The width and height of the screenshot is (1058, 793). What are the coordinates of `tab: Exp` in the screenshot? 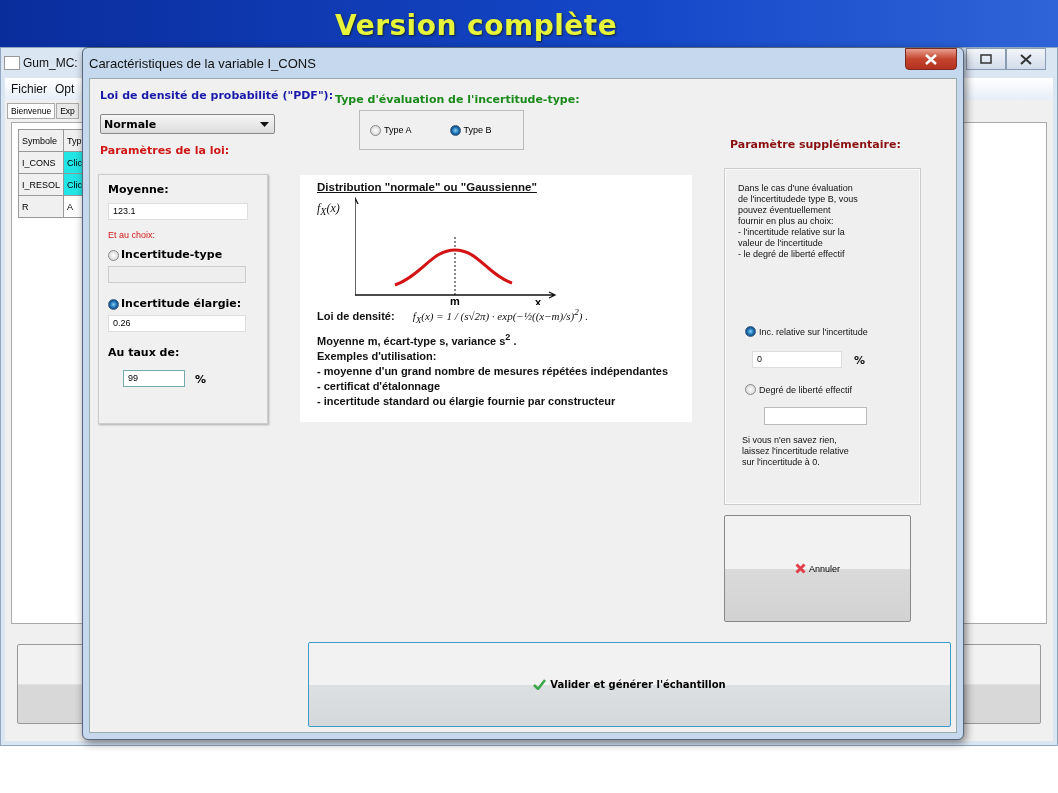 It's located at (67, 111).